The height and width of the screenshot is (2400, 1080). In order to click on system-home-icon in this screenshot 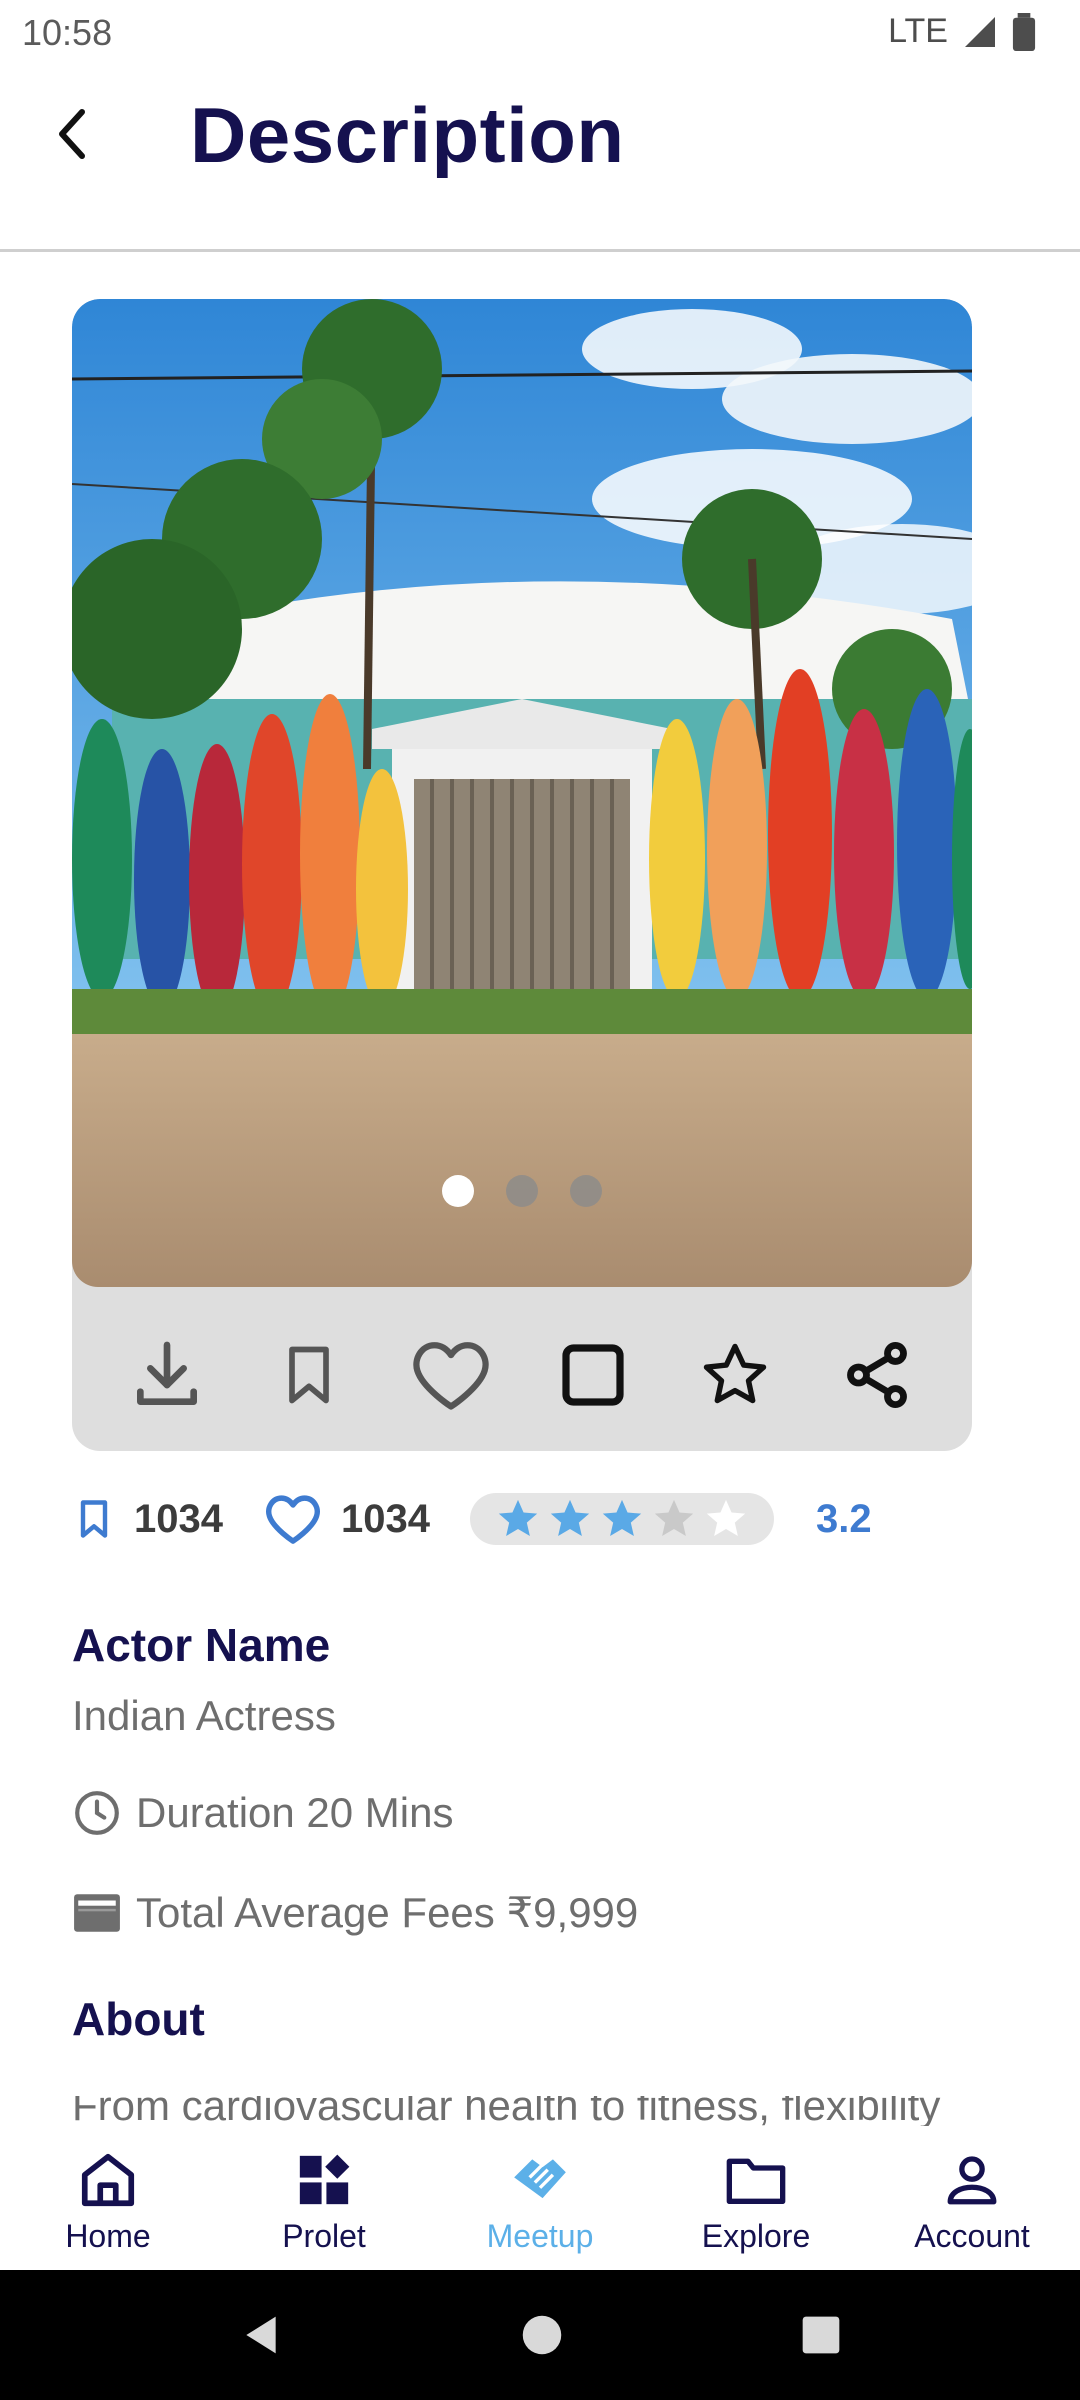, I will do `click(542, 2335)`.